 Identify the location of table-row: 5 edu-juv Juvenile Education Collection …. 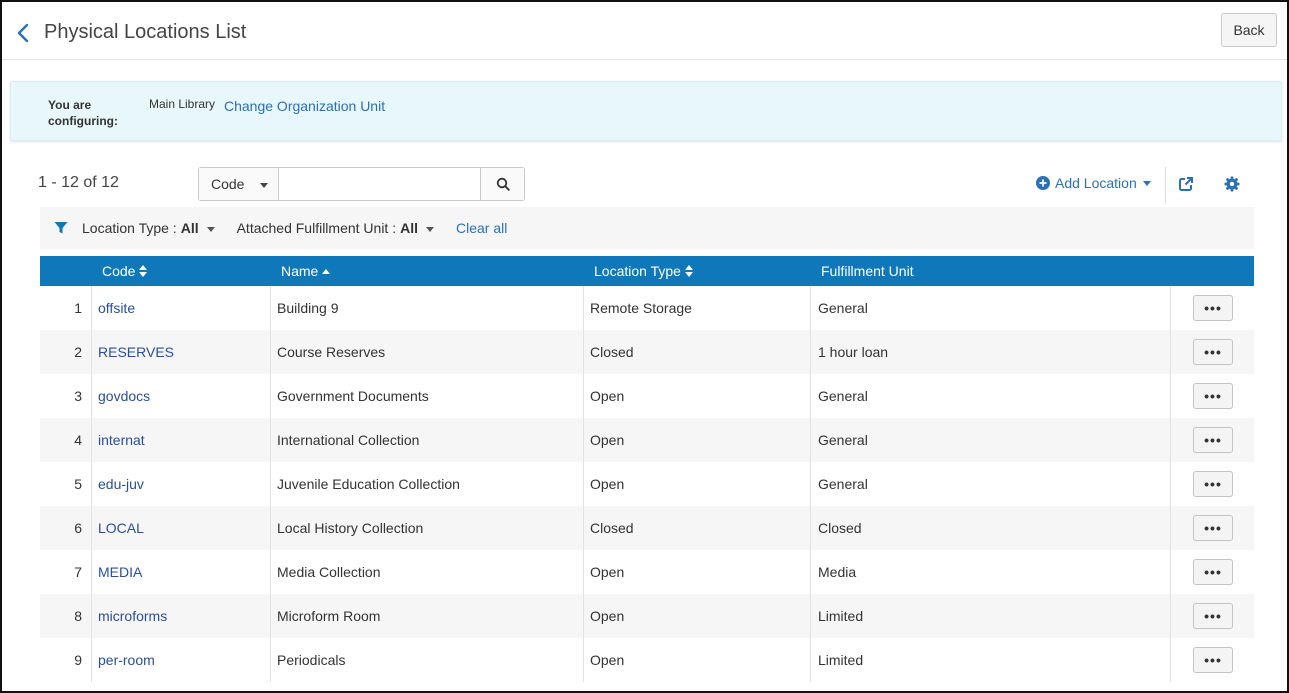
(647, 484).